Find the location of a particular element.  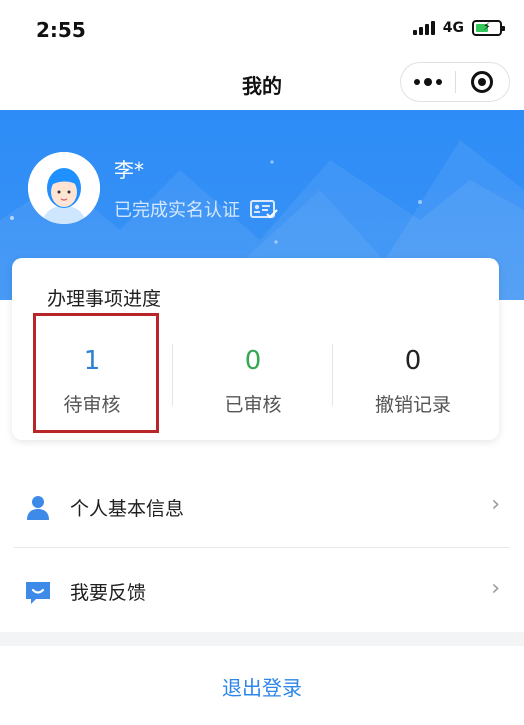

battery-cap is located at coordinates (503, 28).